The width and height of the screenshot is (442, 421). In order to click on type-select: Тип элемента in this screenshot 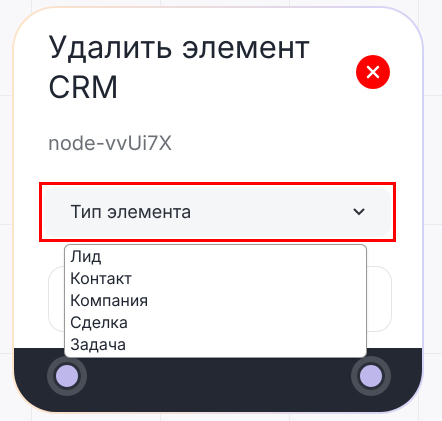, I will do `click(217, 212)`.